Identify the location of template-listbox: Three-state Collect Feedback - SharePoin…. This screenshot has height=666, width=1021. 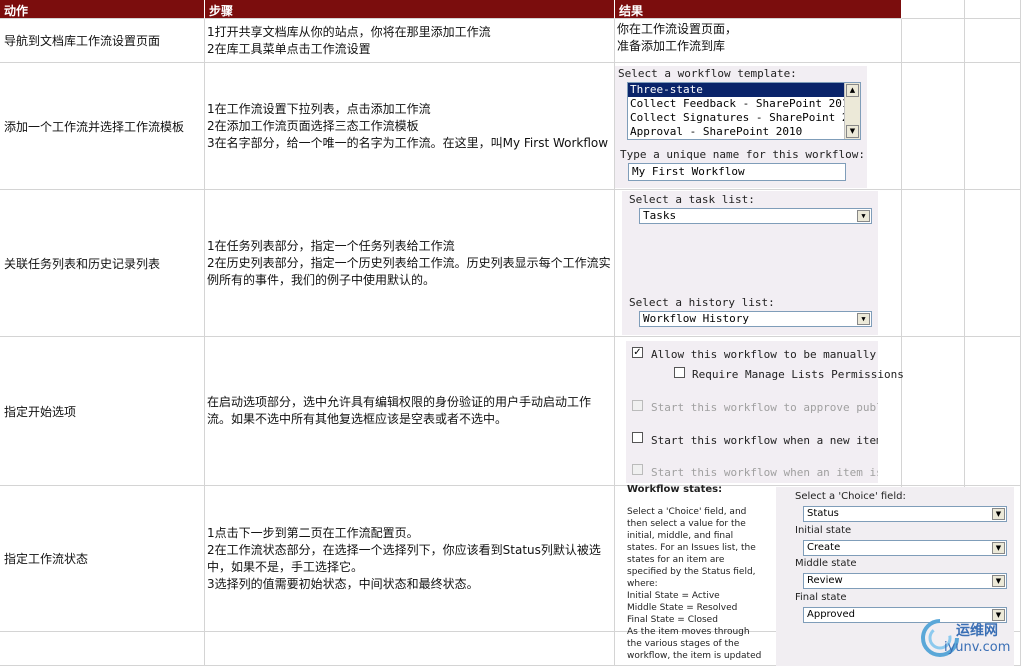
(744, 111).